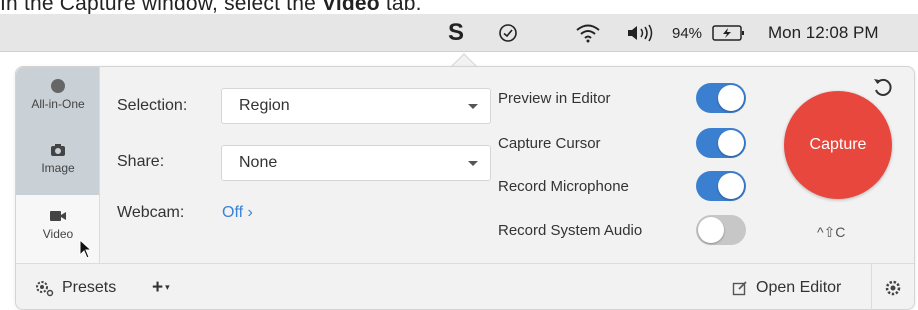  I want to click on open-editor-button: Open Editor, so click(786, 287).